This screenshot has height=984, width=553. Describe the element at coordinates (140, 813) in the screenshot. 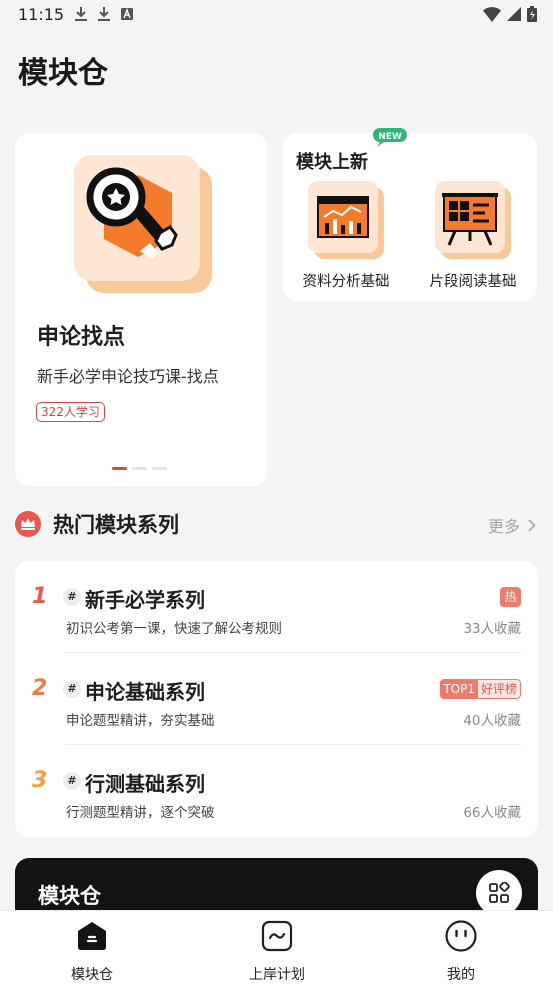

I see `series-description: 行测题型精讲，逐个突破` at that location.